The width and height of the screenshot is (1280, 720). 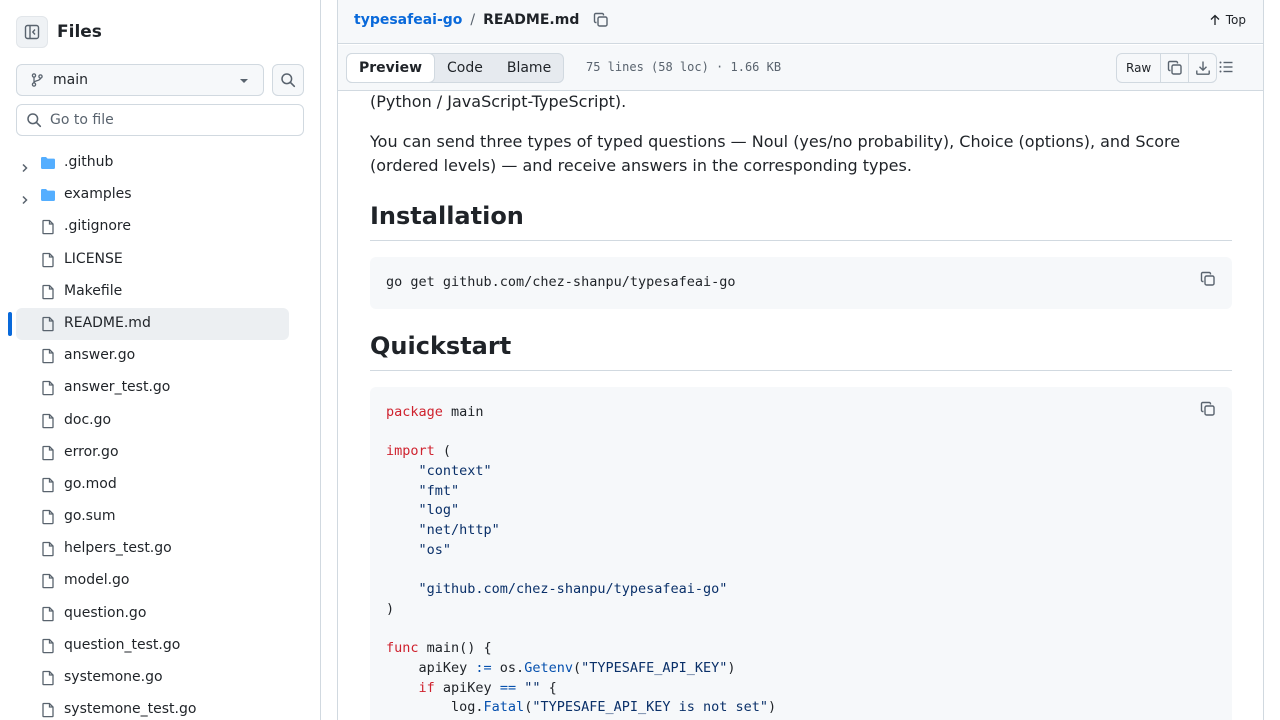 What do you see at coordinates (508, 667) in the screenshot?
I see `code-token: os.` at bounding box center [508, 667].